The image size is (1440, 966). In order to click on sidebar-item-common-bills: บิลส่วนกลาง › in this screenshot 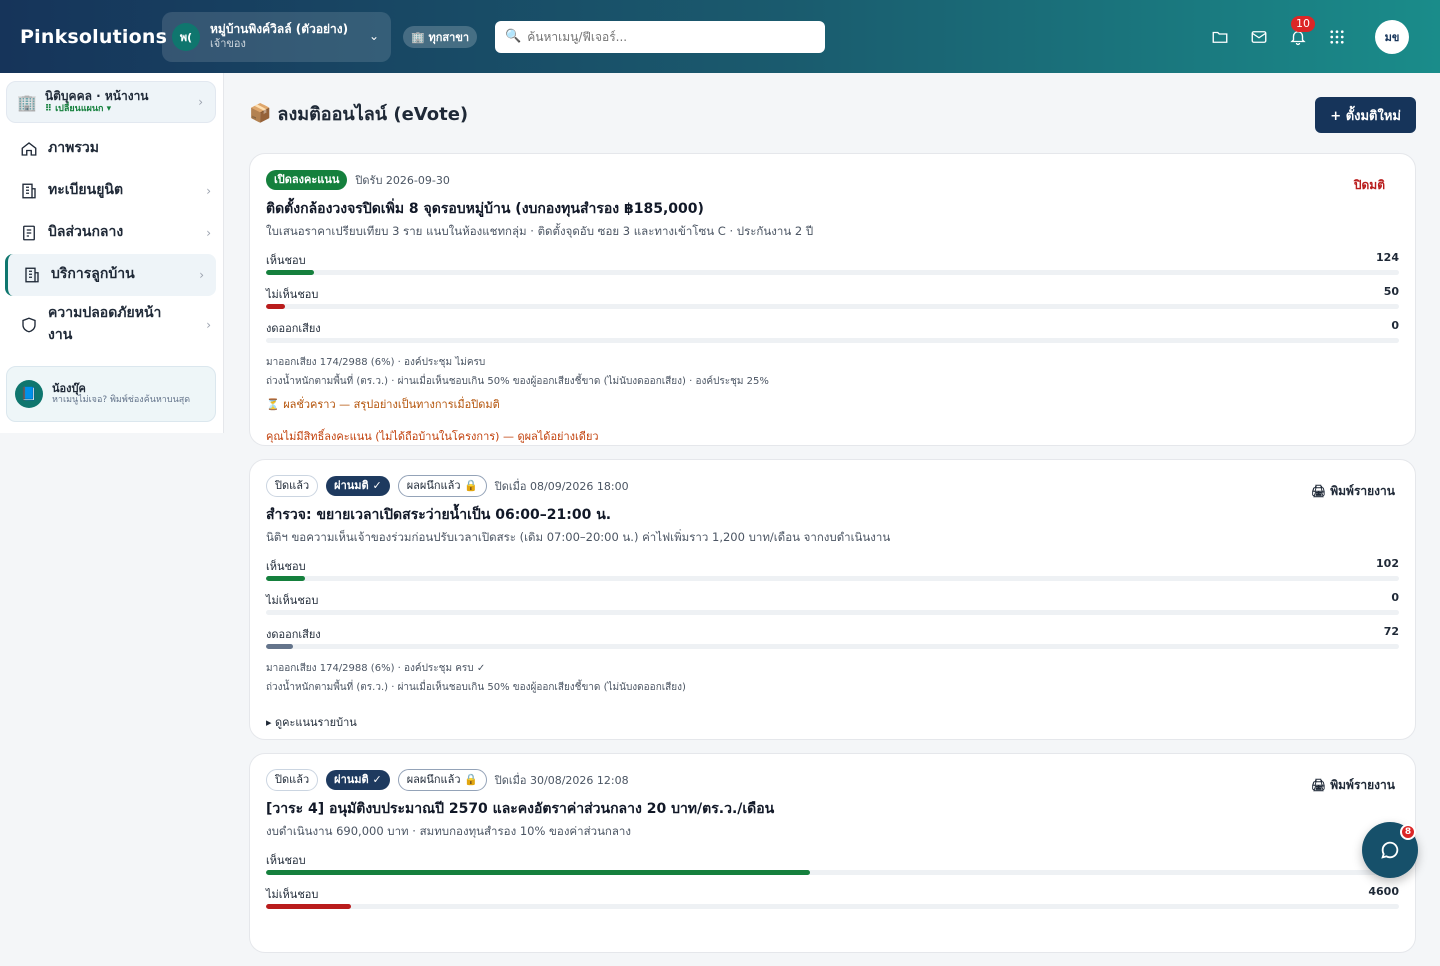, I will do `click(111, 233)`.